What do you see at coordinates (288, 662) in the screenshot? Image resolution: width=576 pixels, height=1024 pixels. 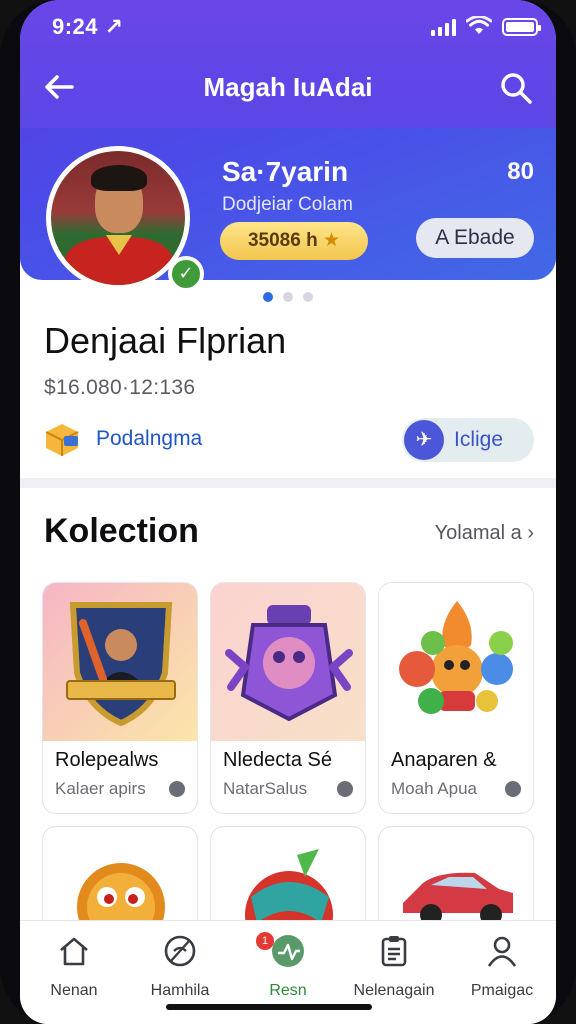 I see `robot-creature-icon` at bounding box center [288, 662].